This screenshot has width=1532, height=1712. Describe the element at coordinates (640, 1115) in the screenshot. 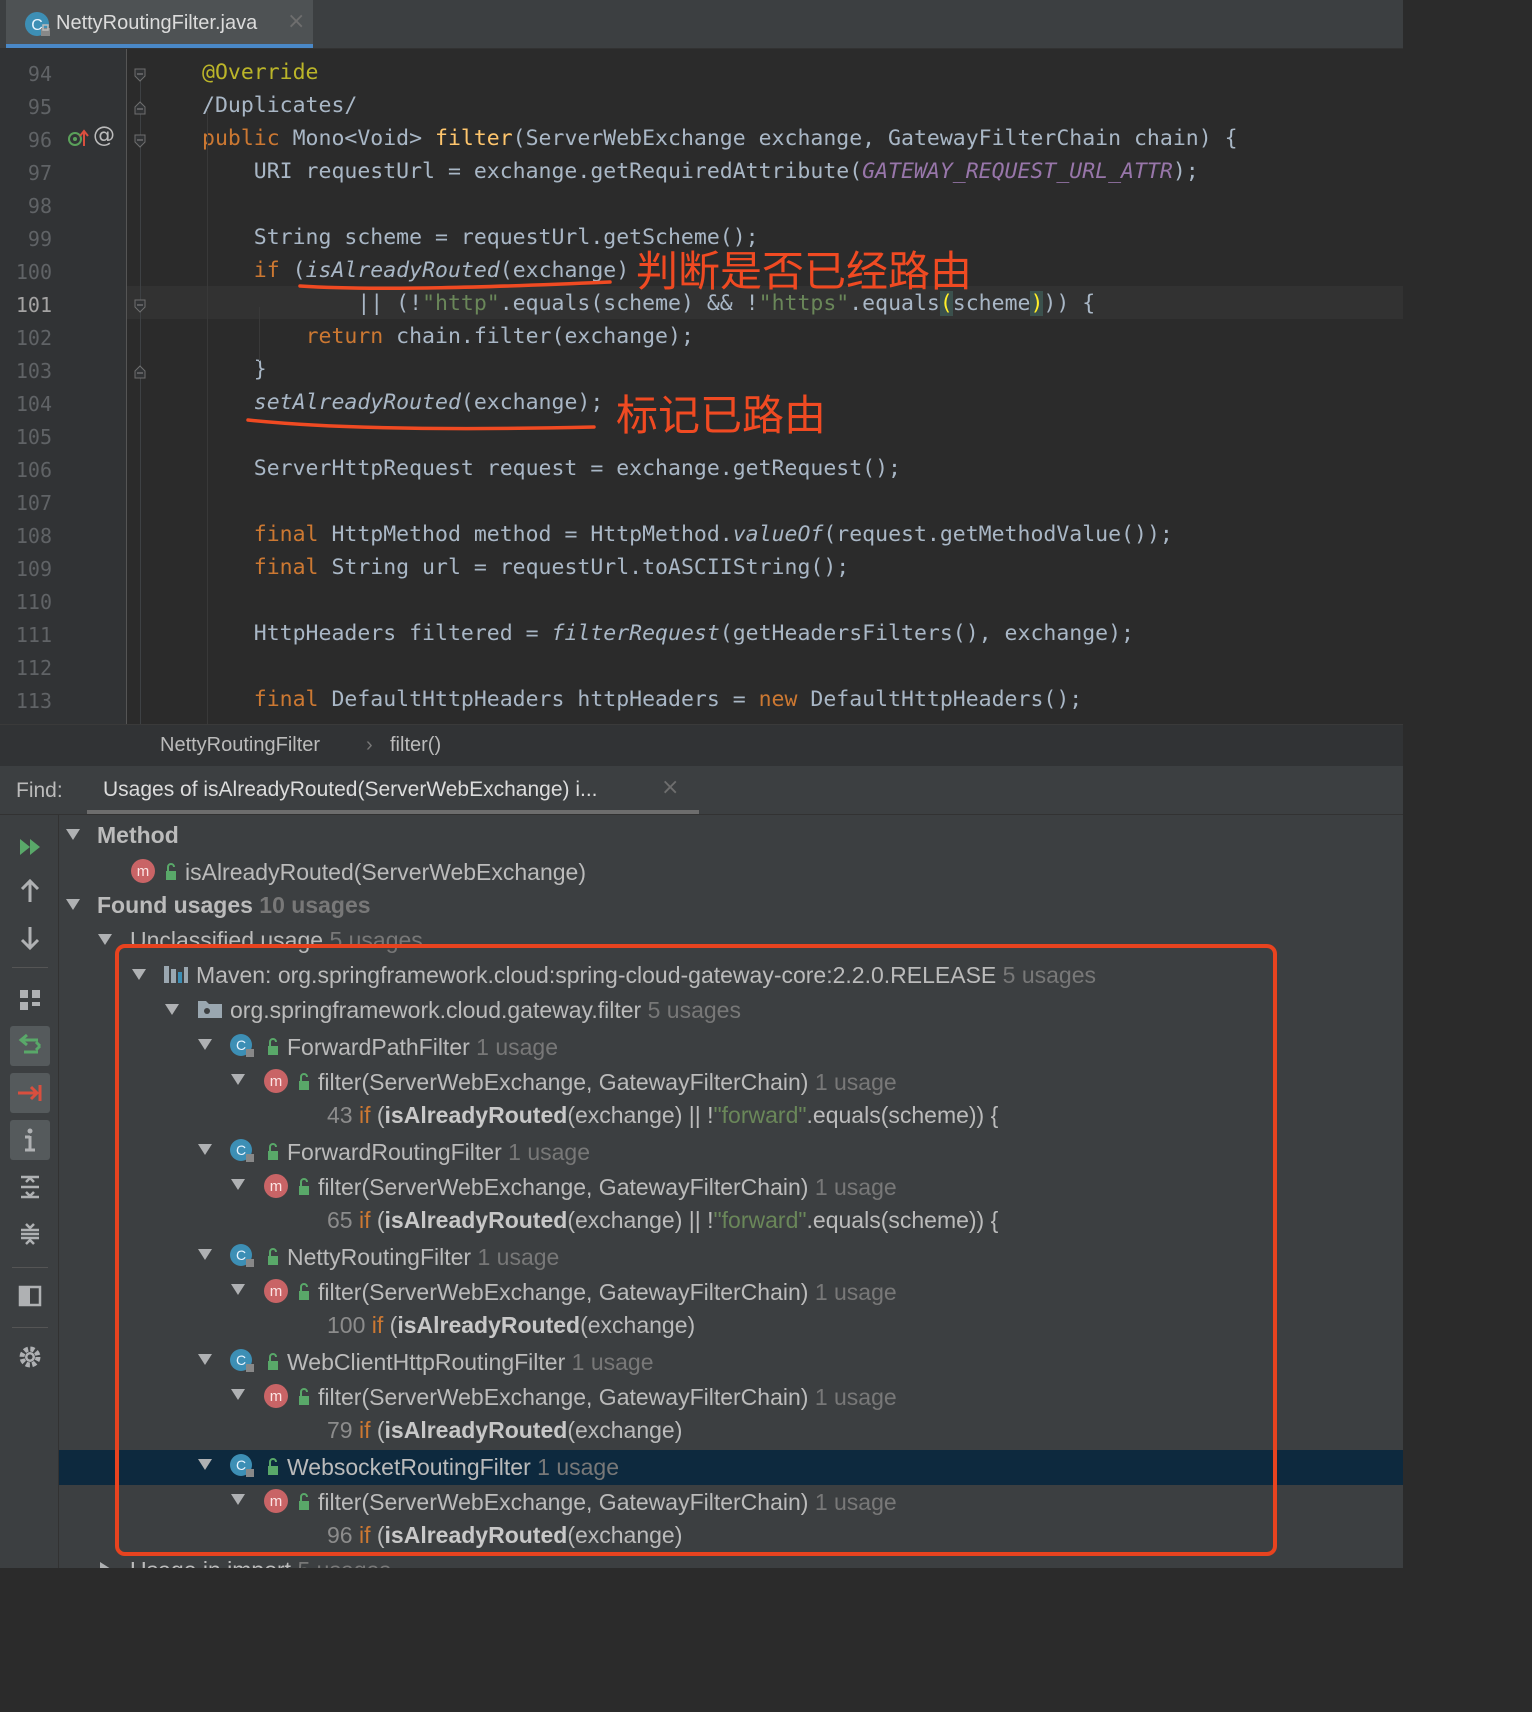

I see `usage-code: (exchange) || !` at that location.